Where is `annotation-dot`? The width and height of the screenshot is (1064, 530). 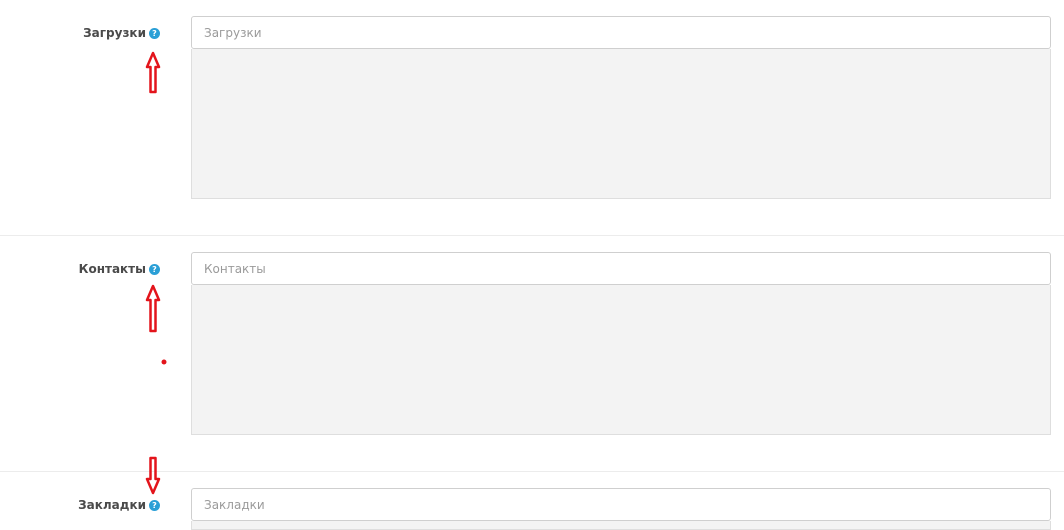 annotation-dot is located at coordinates (164, 362).